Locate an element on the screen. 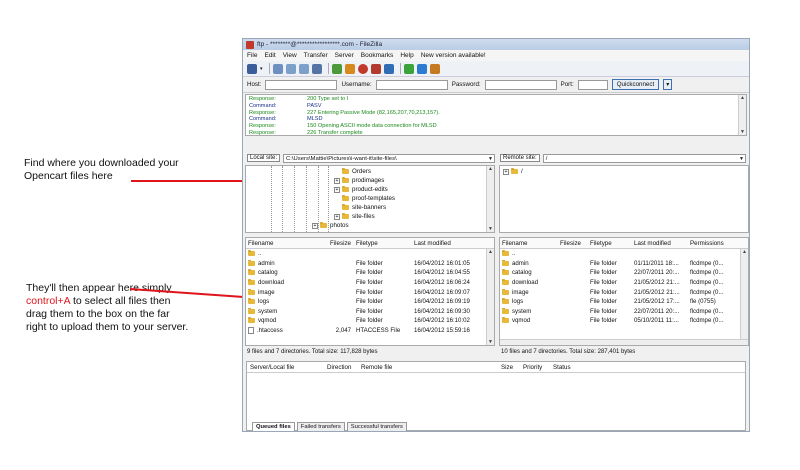 This screenshot has height=470, width=800. local-tree-item: + product-edits is located at coordinates (361, 189).